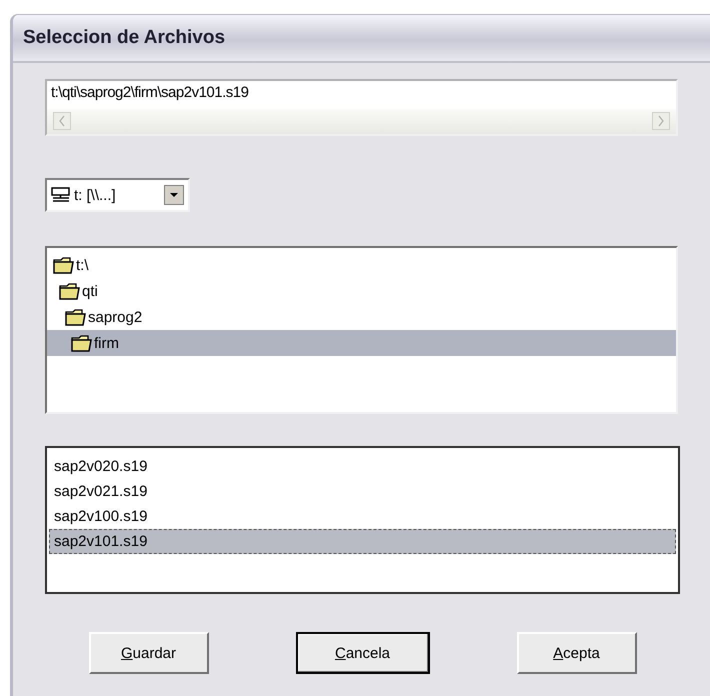 The width and height of the screenshot is (710, 696). What do you see at coordinates (361, 343) in the screenshot?
I see `folder-item: firm` at bounding box center [361, 343].